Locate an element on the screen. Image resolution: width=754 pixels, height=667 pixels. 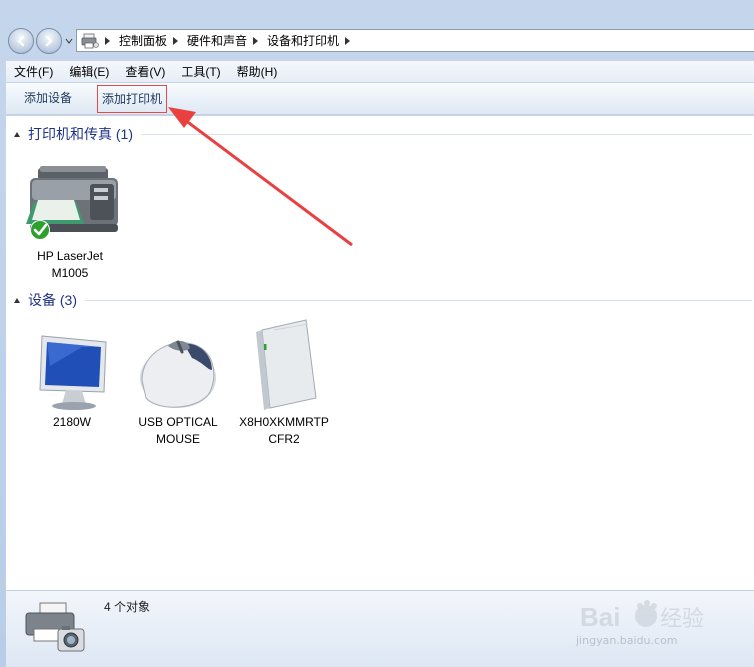
mouse-icon is located at coordinates (178, 371).